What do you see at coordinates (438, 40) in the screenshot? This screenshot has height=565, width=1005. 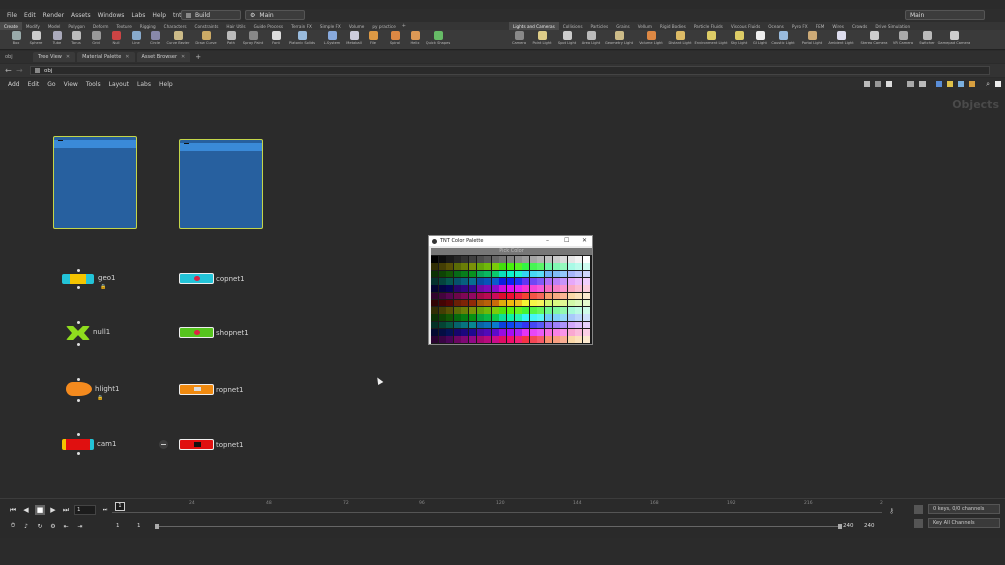 I see `shelf-tool-19: Quick Shapes` at bounding box center [438, 40].